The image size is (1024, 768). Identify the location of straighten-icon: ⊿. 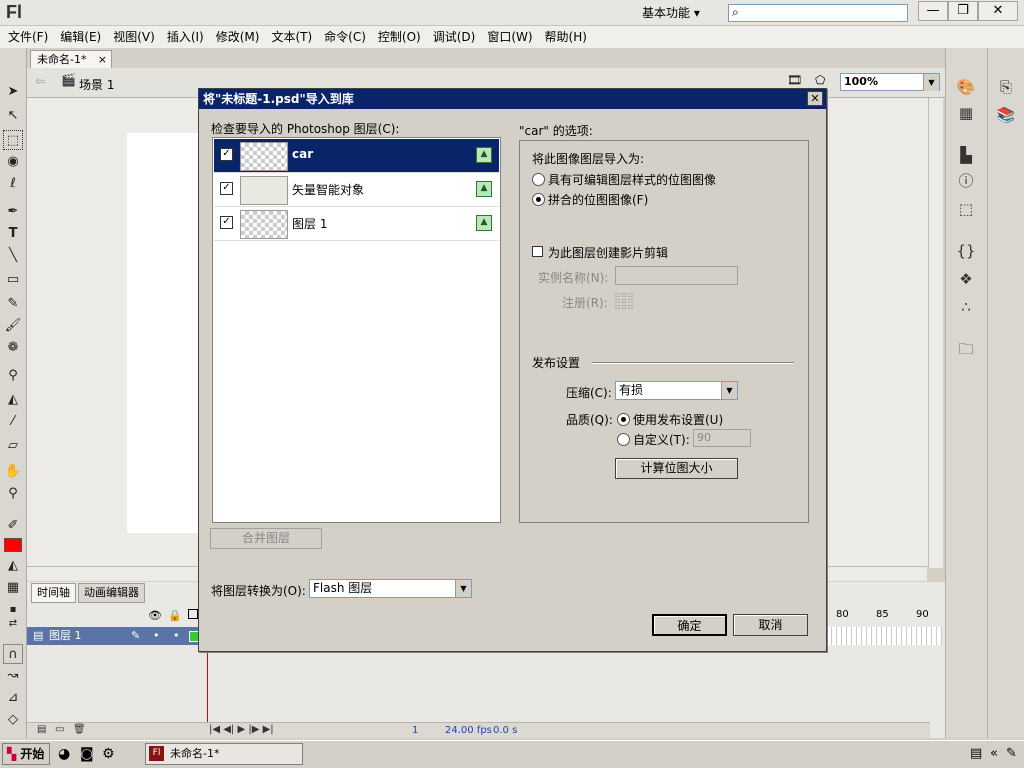
(13, 698).